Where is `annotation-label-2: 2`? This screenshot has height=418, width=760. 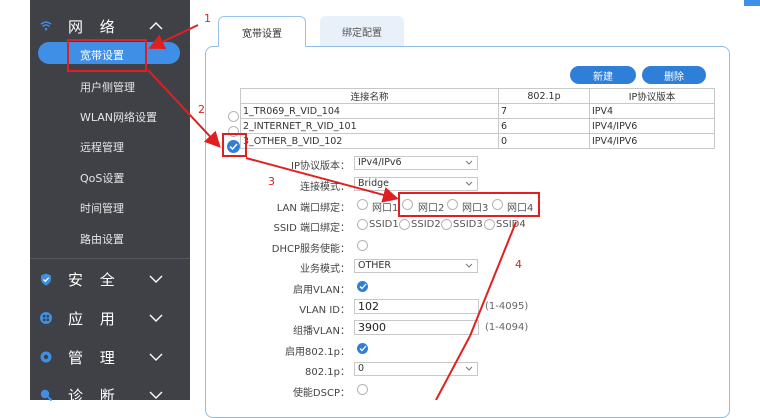 annotation-label-2: 2 is located at coordinates (201, 109).